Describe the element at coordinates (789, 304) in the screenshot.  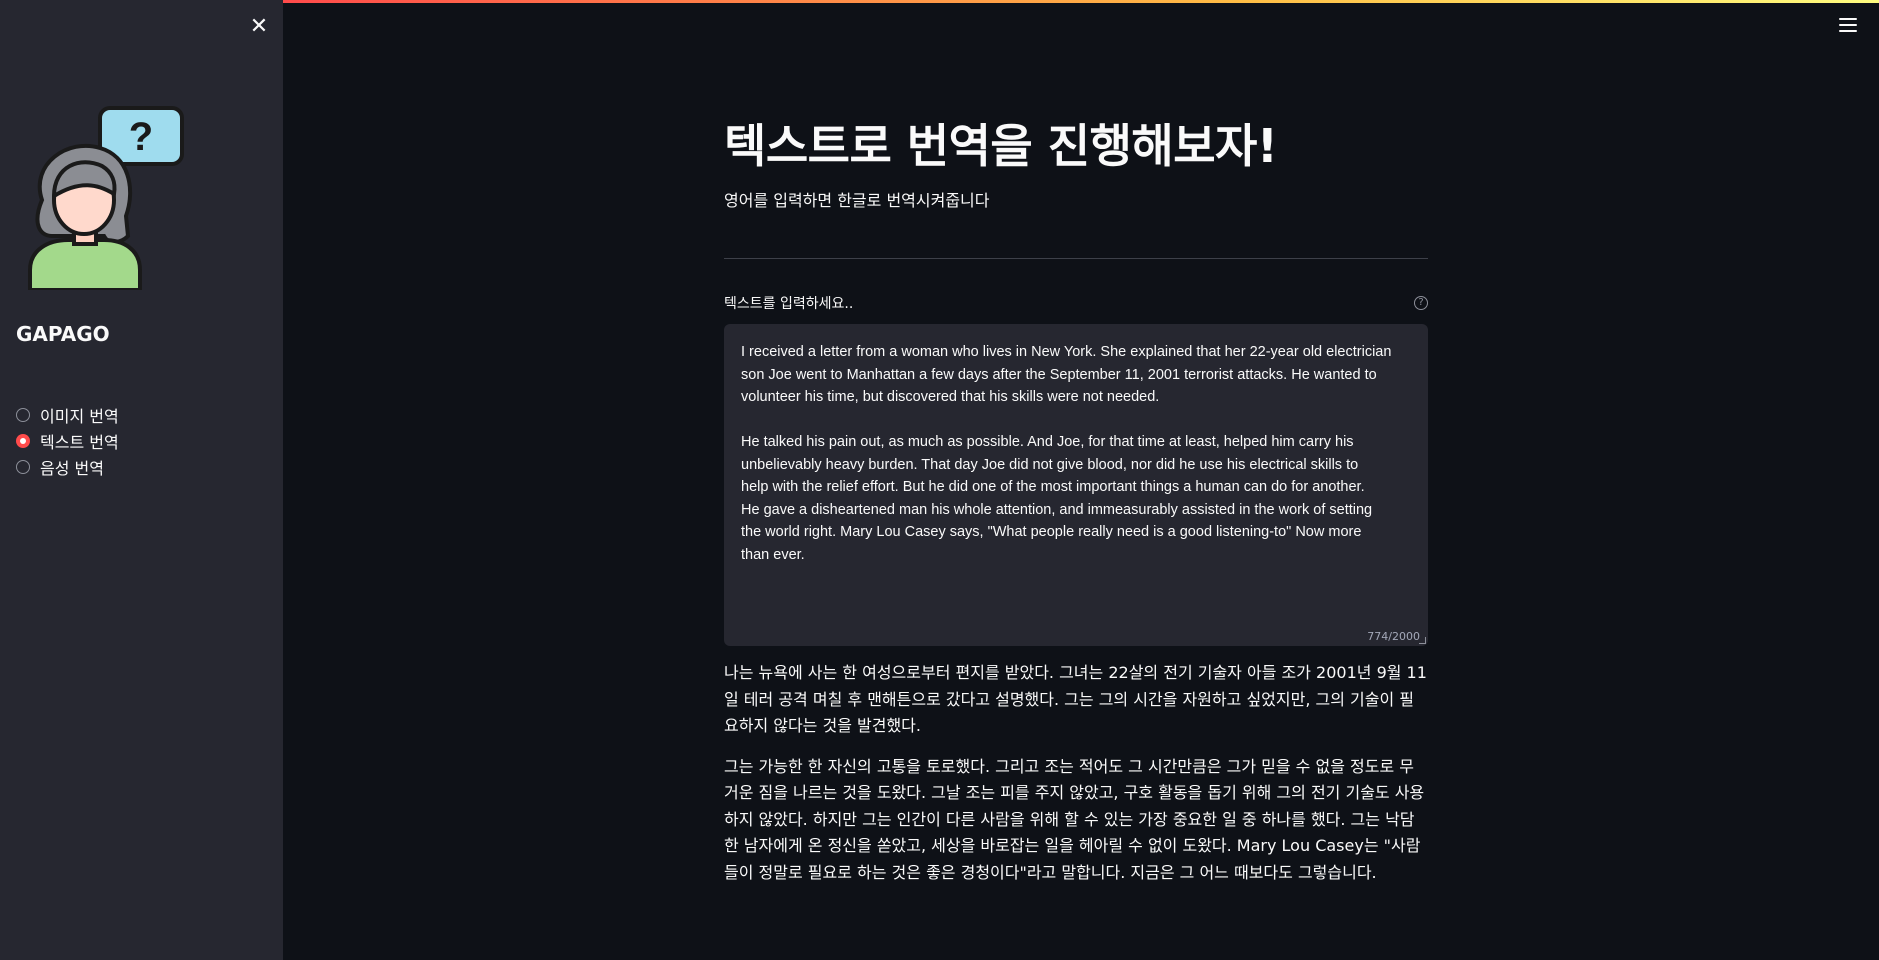
I see `text-input-label: 텍스트를 입력하세요..` at that location.